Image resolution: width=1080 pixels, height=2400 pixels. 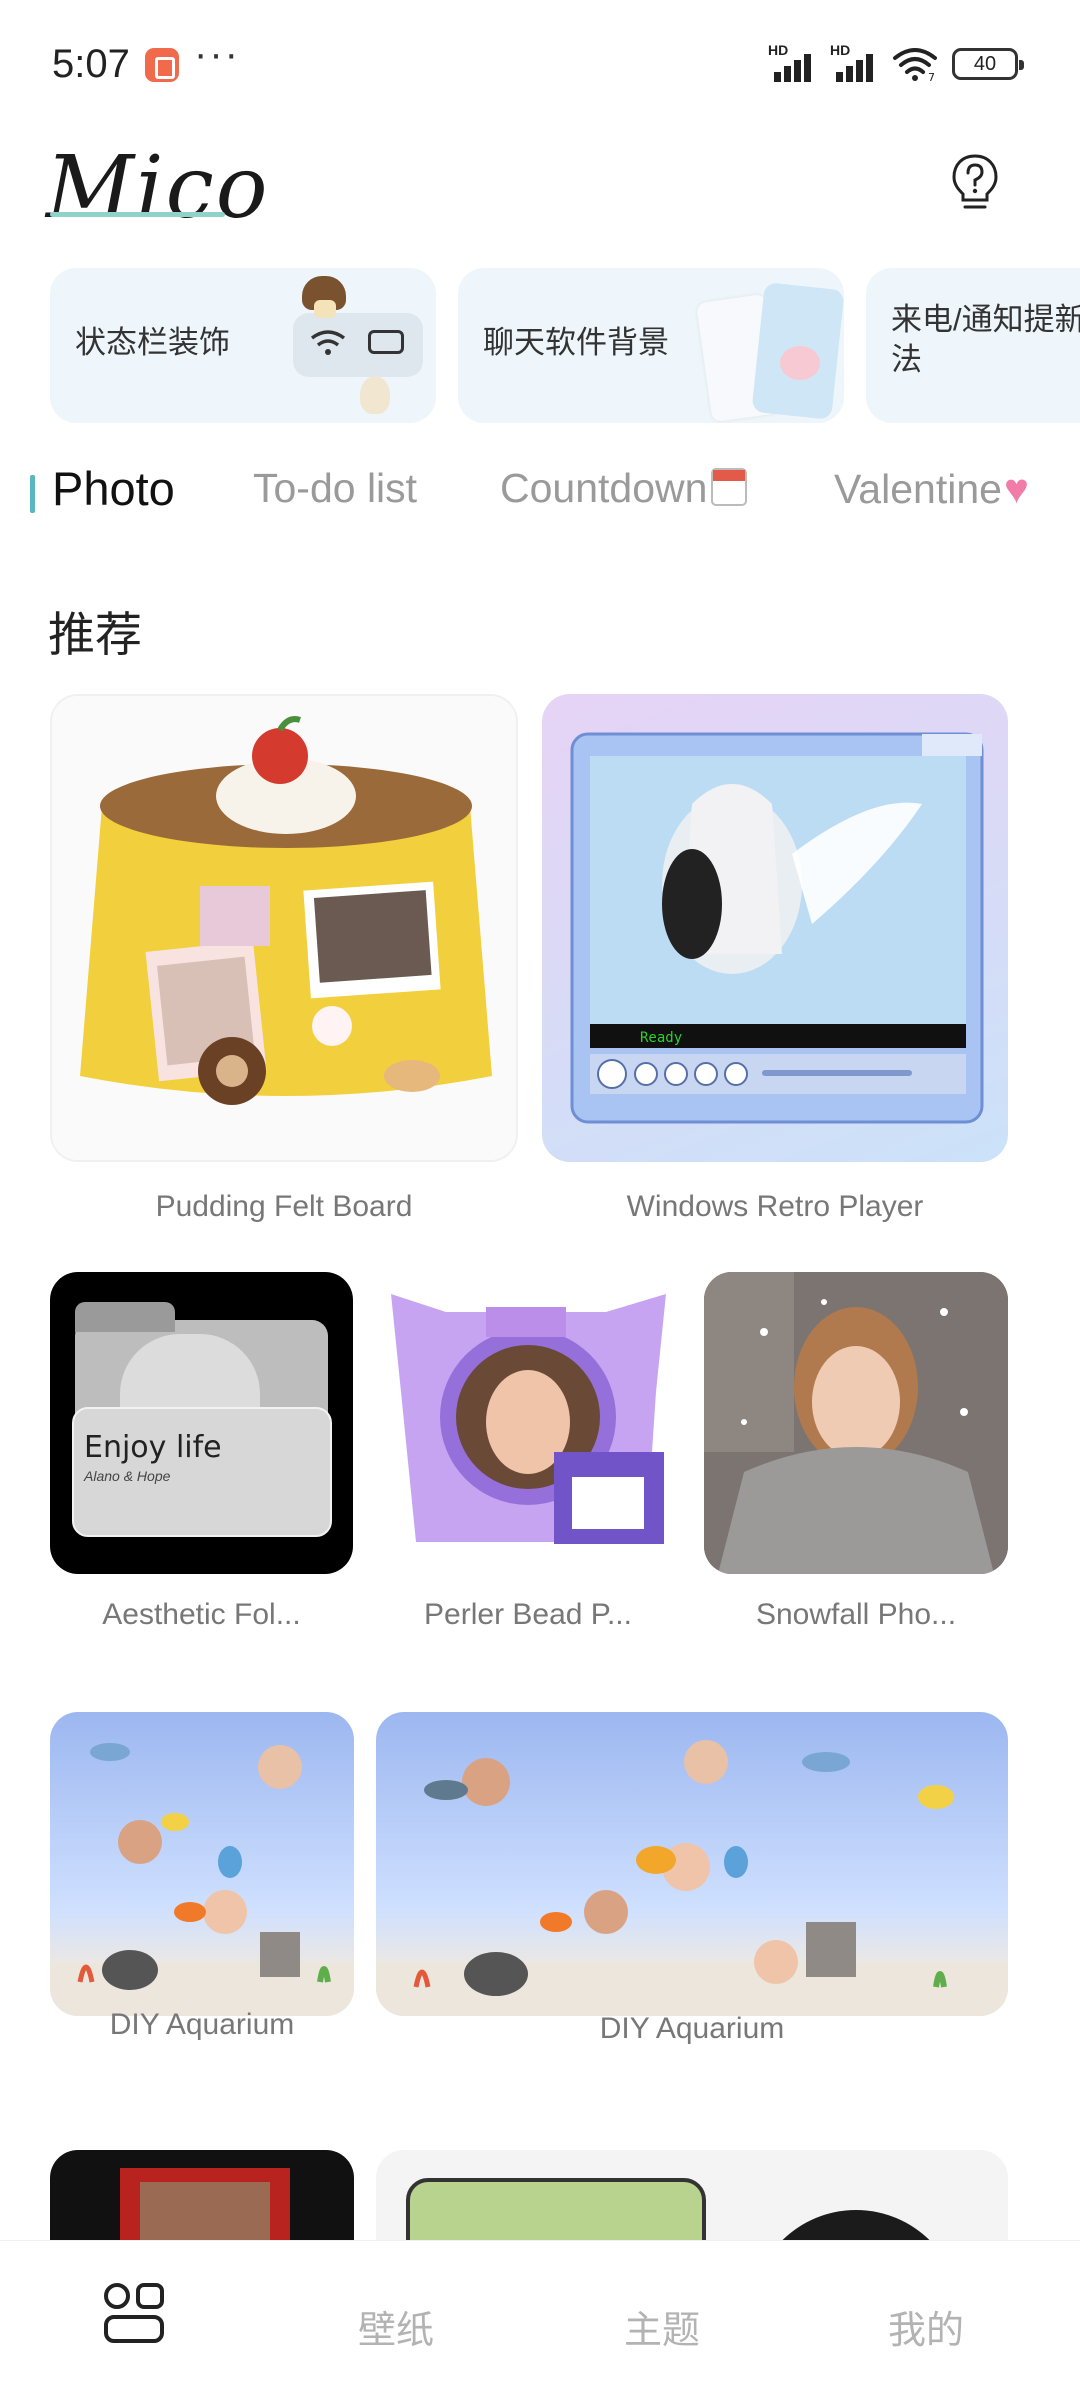 What do you see at coordinates (775, 1206) in the screenshot?
I see `card-label: Windows Retro Player` at bounding box center [775, 1206].